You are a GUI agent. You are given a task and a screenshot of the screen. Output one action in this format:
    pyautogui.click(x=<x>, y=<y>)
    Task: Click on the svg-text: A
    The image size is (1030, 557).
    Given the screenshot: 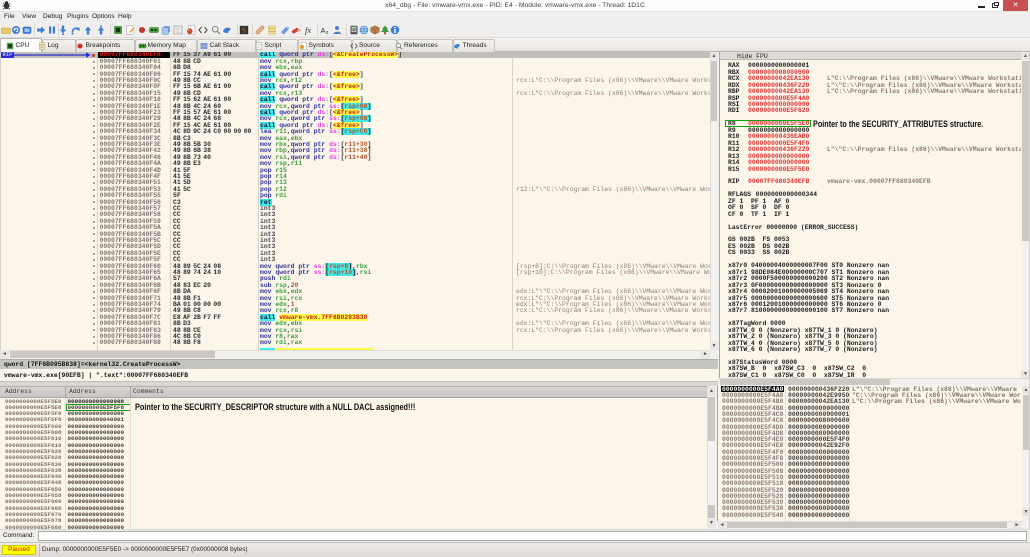 What is the action you would take?
    pyautogui.click(x=323, y=30)
    